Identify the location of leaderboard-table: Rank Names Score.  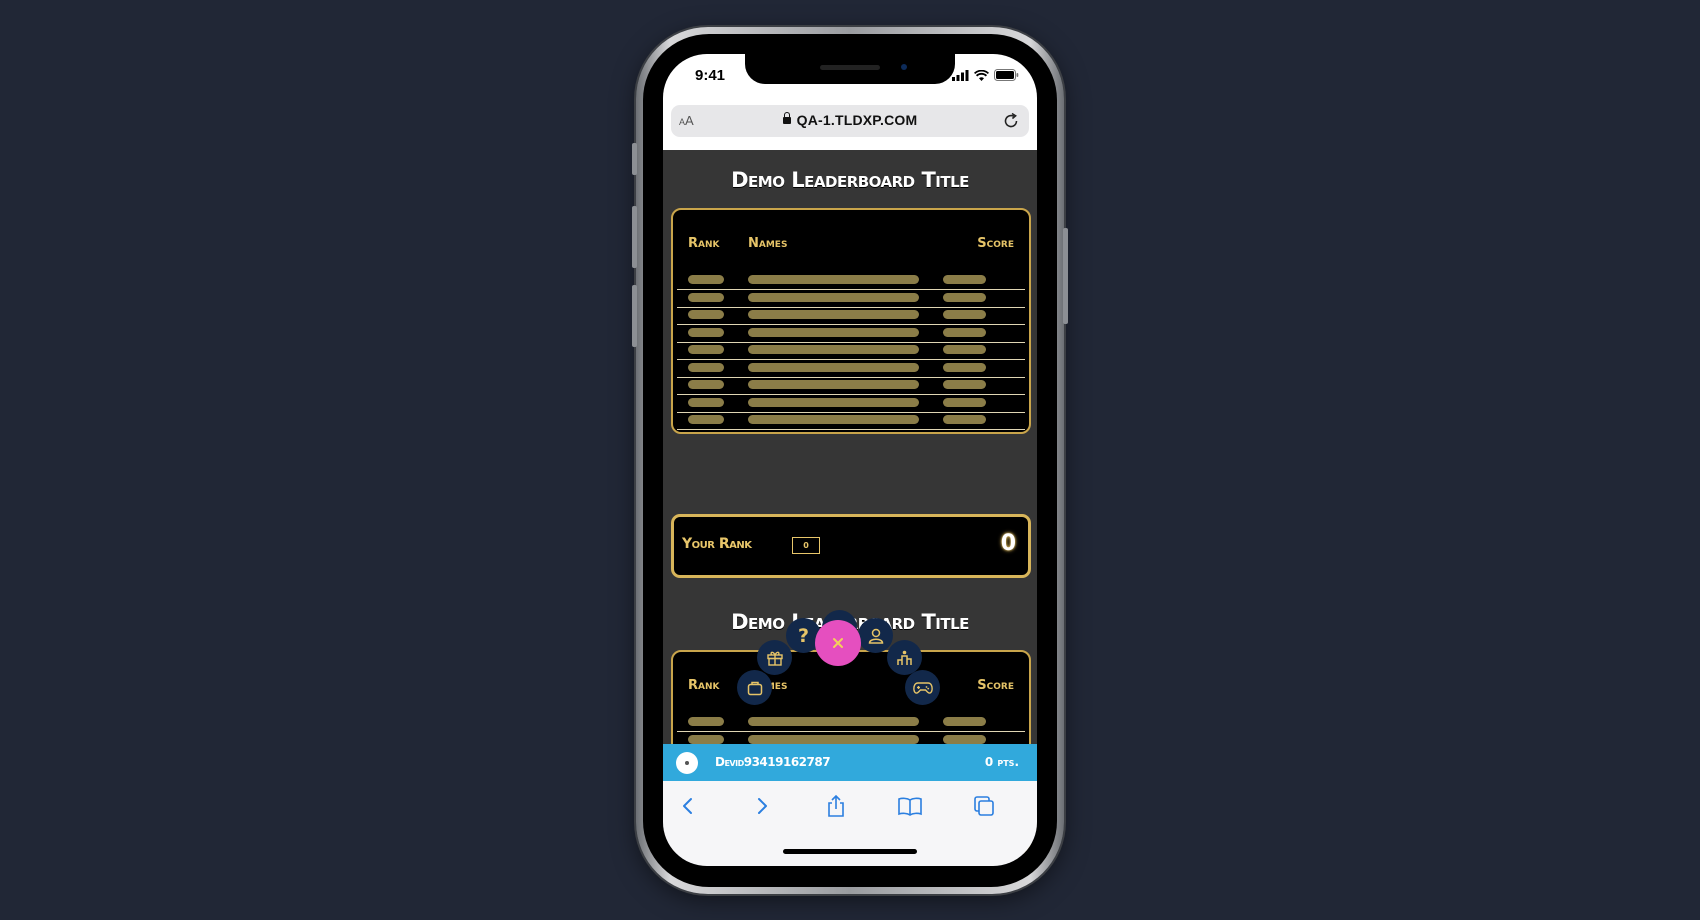
(851, 321).